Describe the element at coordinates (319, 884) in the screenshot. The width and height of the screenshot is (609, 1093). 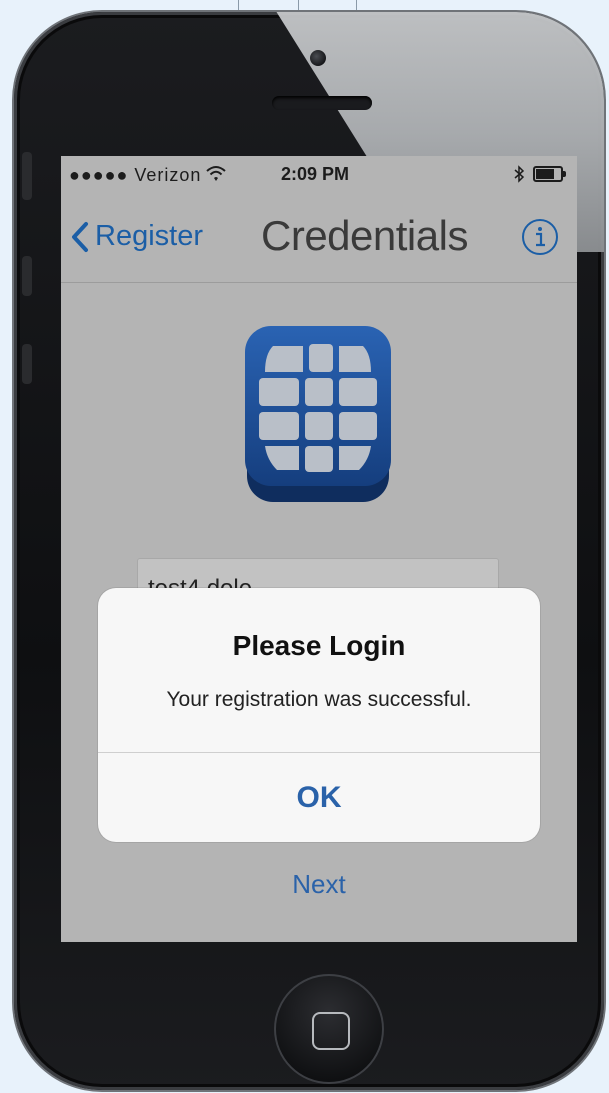
I see `next-button: Next` at that location.